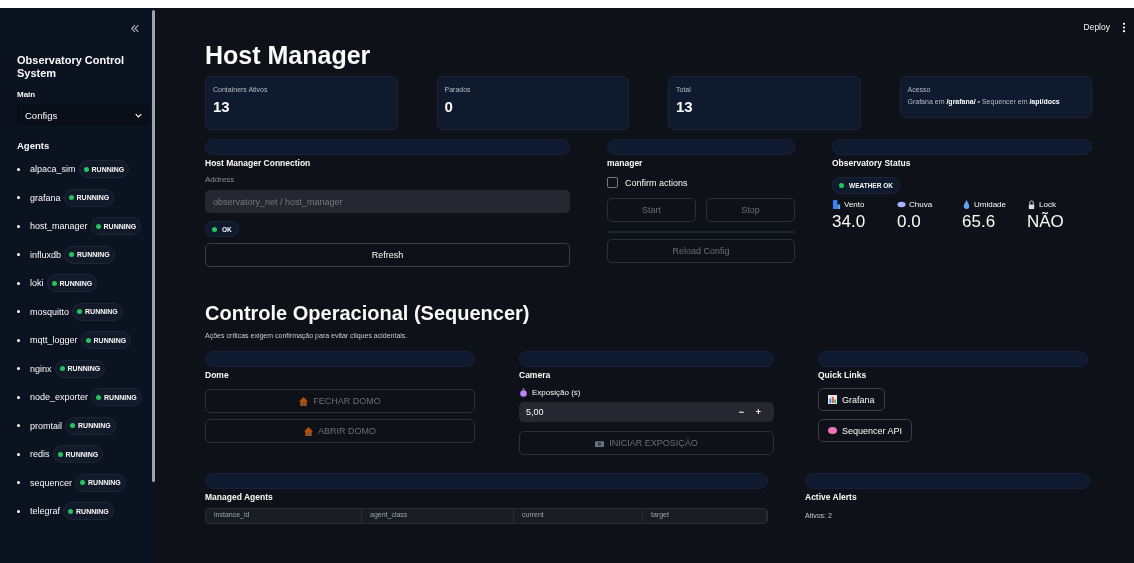 The image size is (1134, 563). Describe the element at coordinates (1047, 204) in the screenshot. I see `reading-label: Lock` at that location.